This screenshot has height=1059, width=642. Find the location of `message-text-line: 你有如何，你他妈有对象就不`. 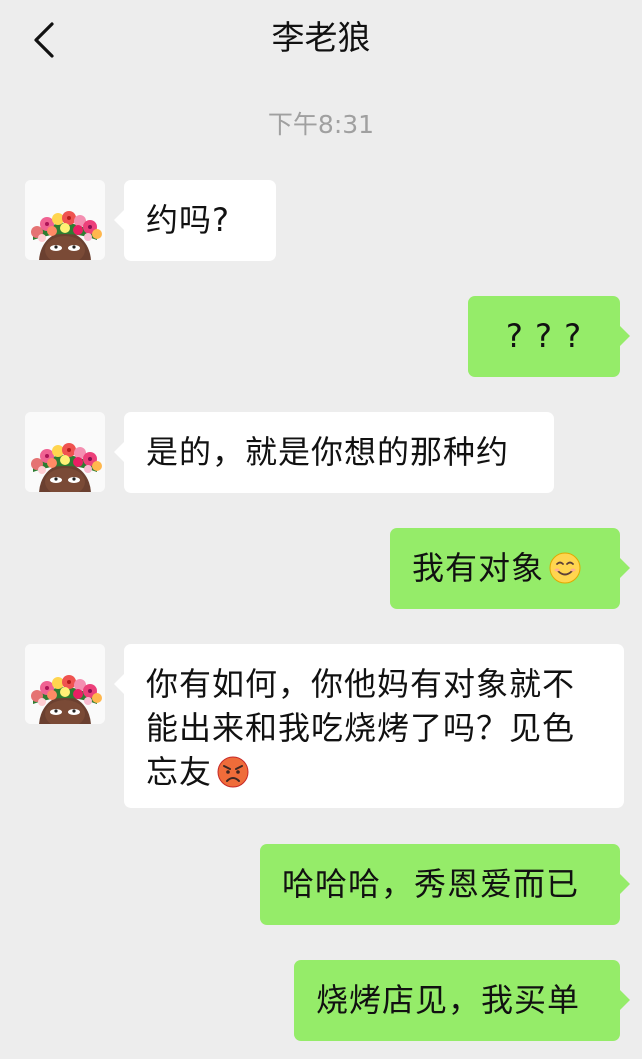

message-text-line: 你有如何，你他妈有对象就不 is located at coordinates (361, 684).